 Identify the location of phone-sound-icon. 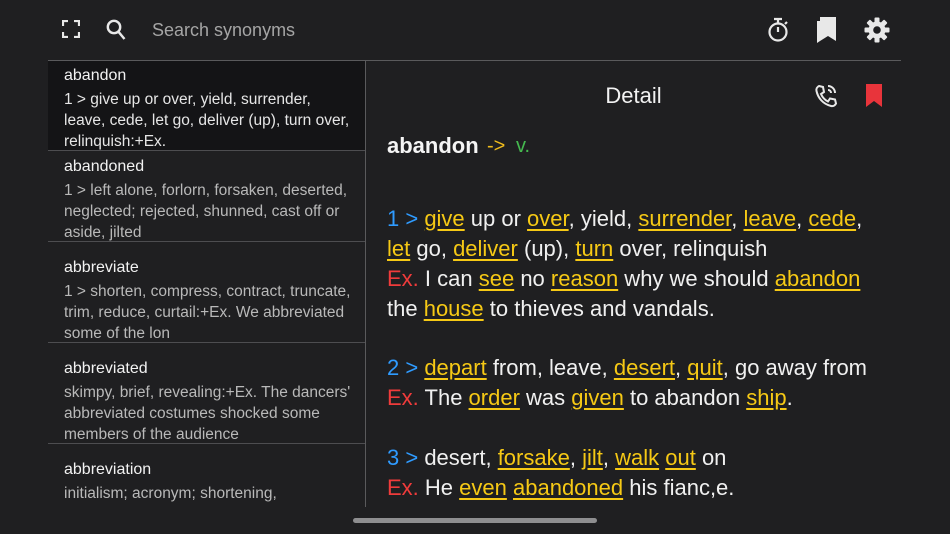
(826, 96).